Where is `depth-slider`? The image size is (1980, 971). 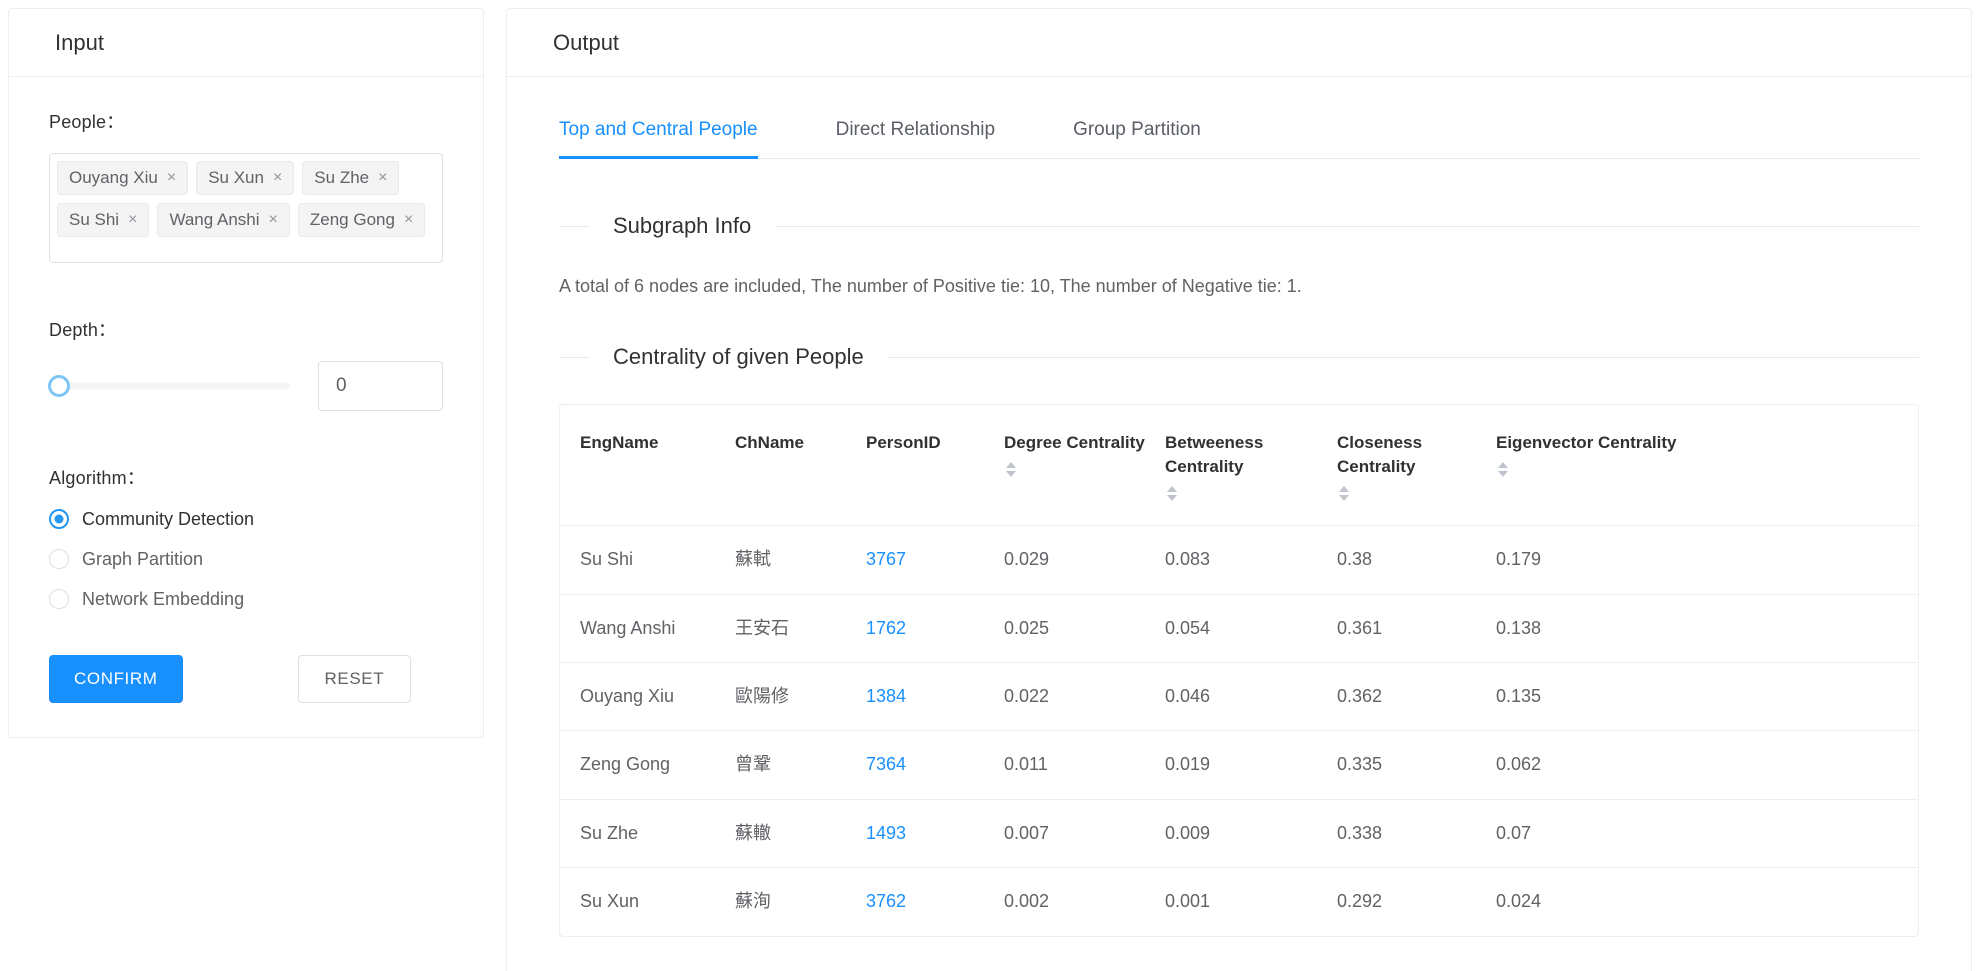
depth-slider is located at coordinates (169, 386).